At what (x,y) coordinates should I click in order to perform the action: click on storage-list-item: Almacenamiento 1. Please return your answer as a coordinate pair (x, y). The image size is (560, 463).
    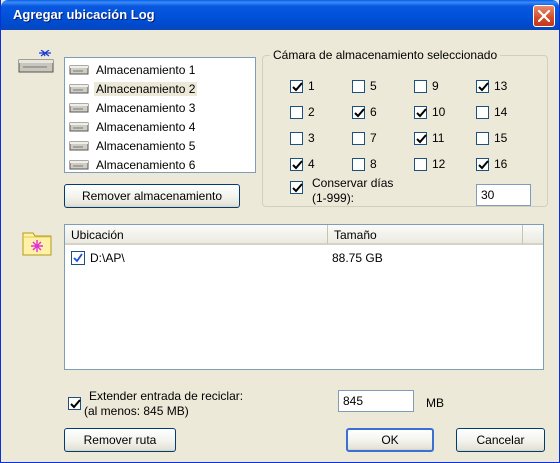
    Looking at the image, I should click on (160, 69).